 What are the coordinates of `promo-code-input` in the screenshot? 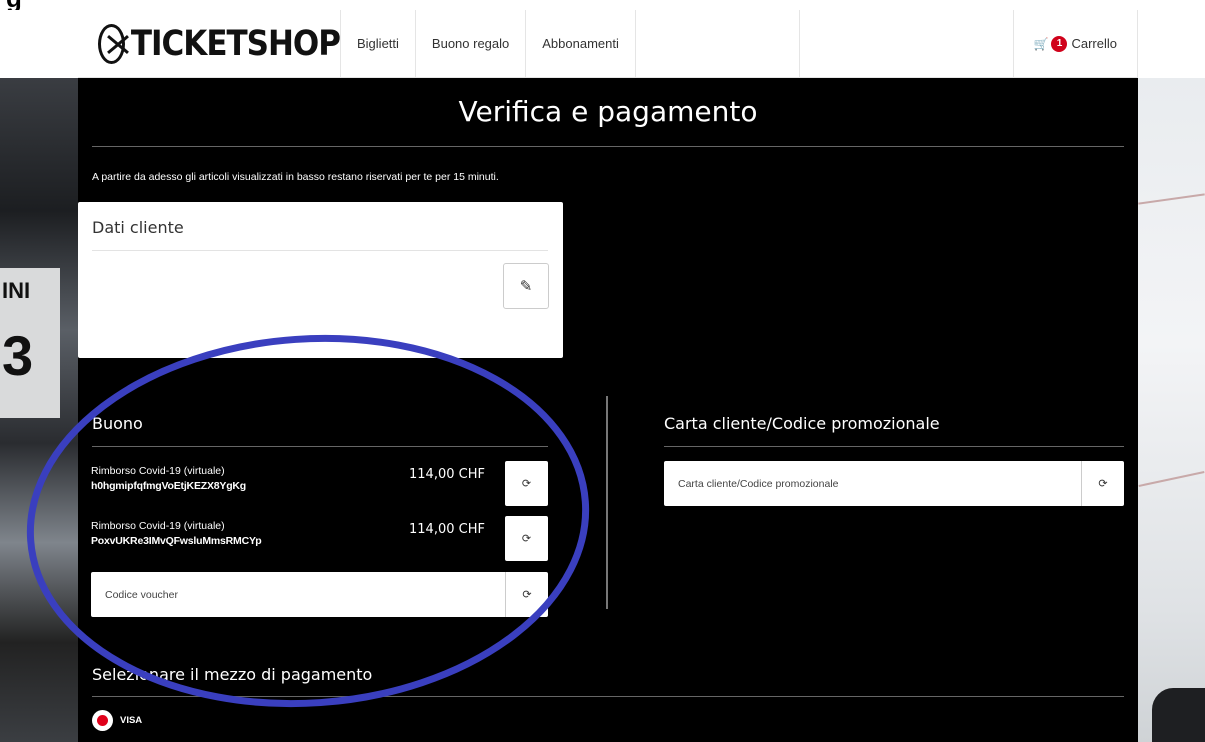 It's located at (872, 483).